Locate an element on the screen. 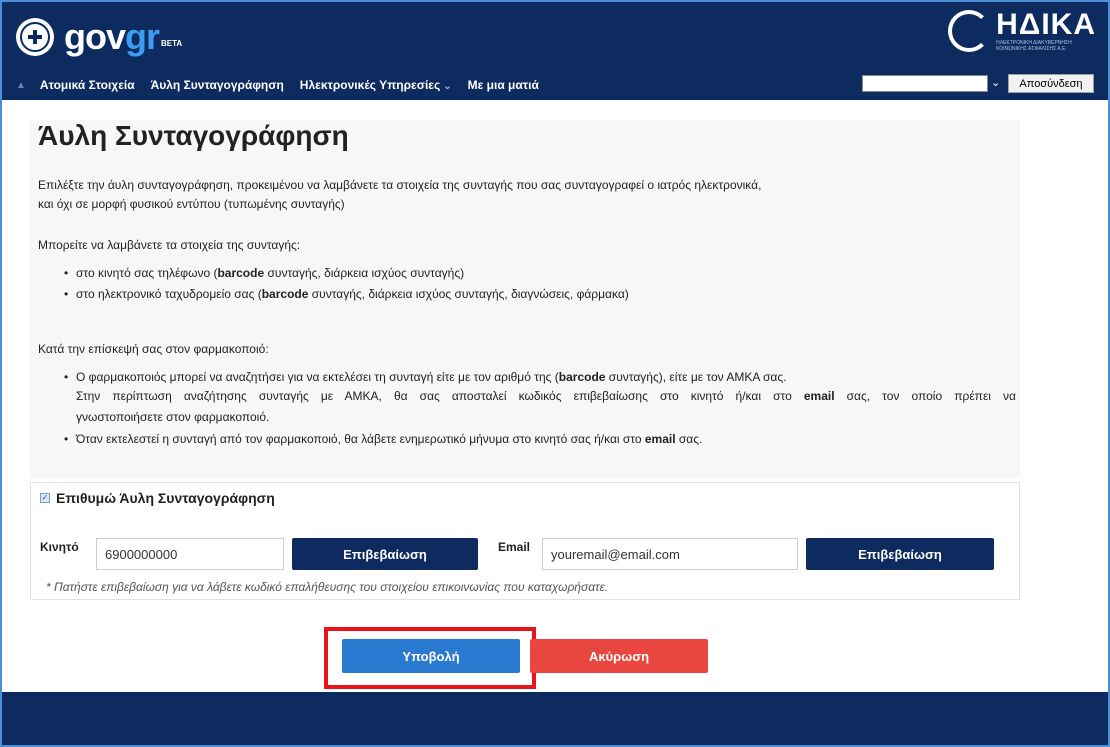 The image size is (1110, 747). email-confirm-button: Επιβεβαίωση is located at coordinates (900, 554).